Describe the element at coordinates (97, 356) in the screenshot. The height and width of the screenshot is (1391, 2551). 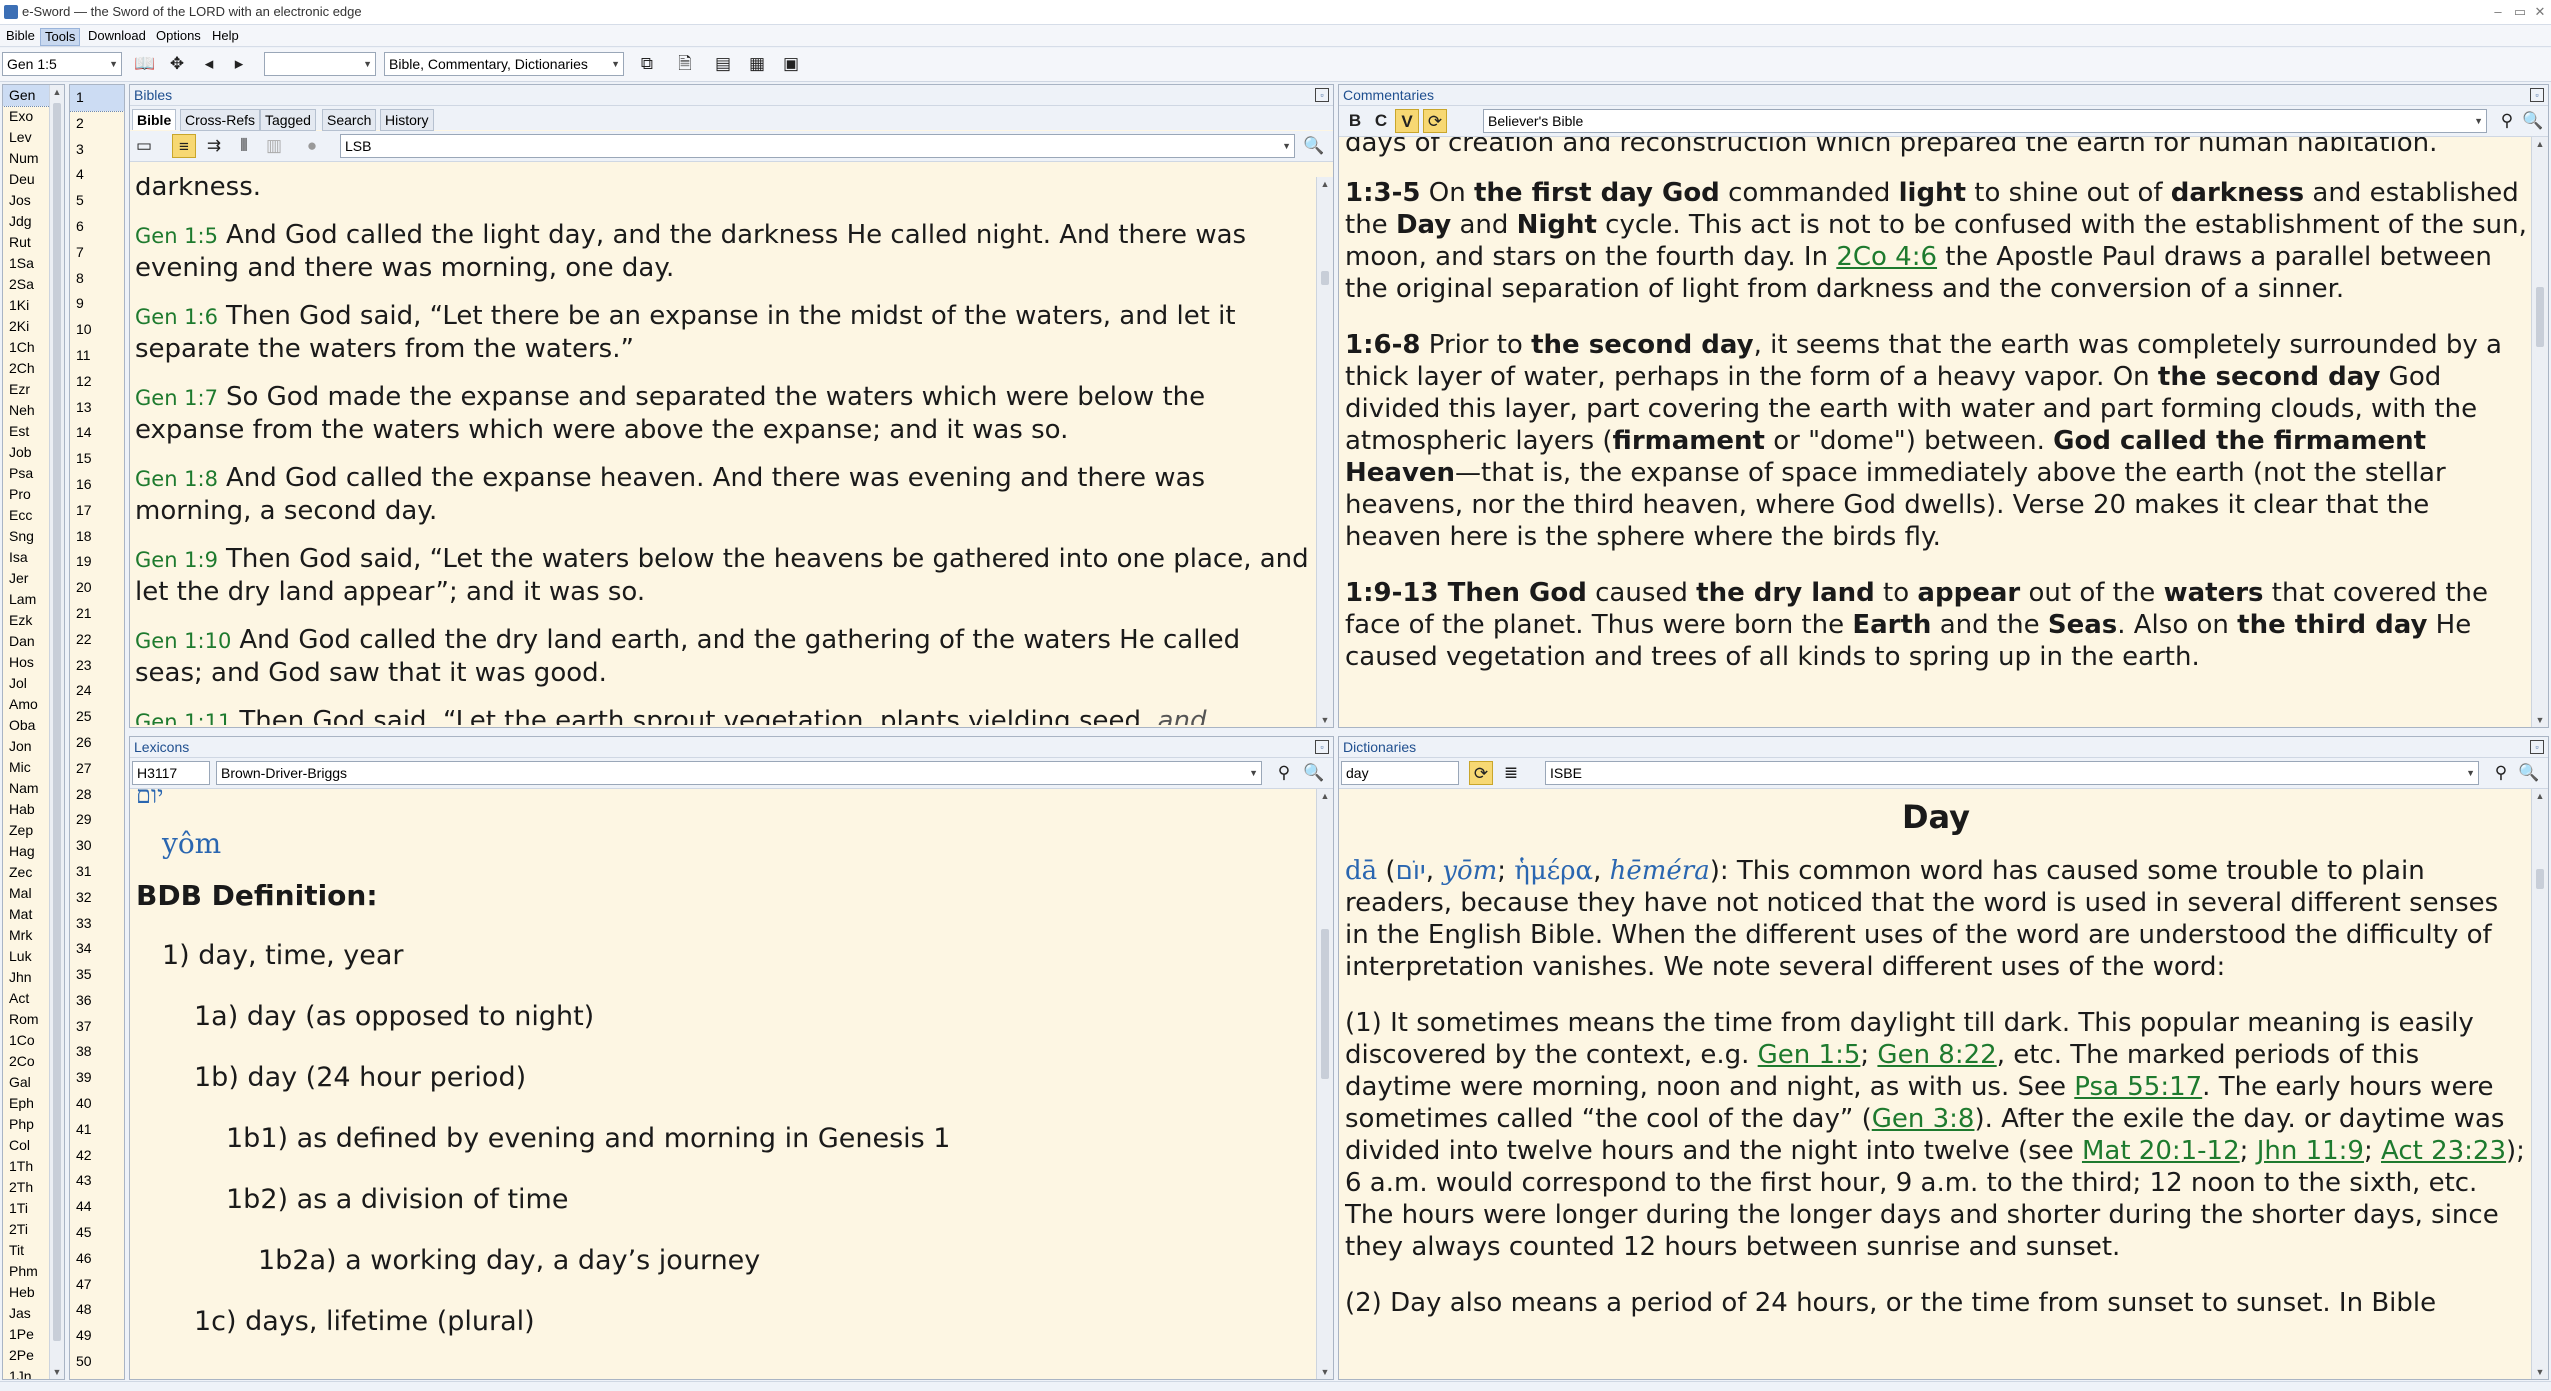
I see `chapter-item: 11` at that location.